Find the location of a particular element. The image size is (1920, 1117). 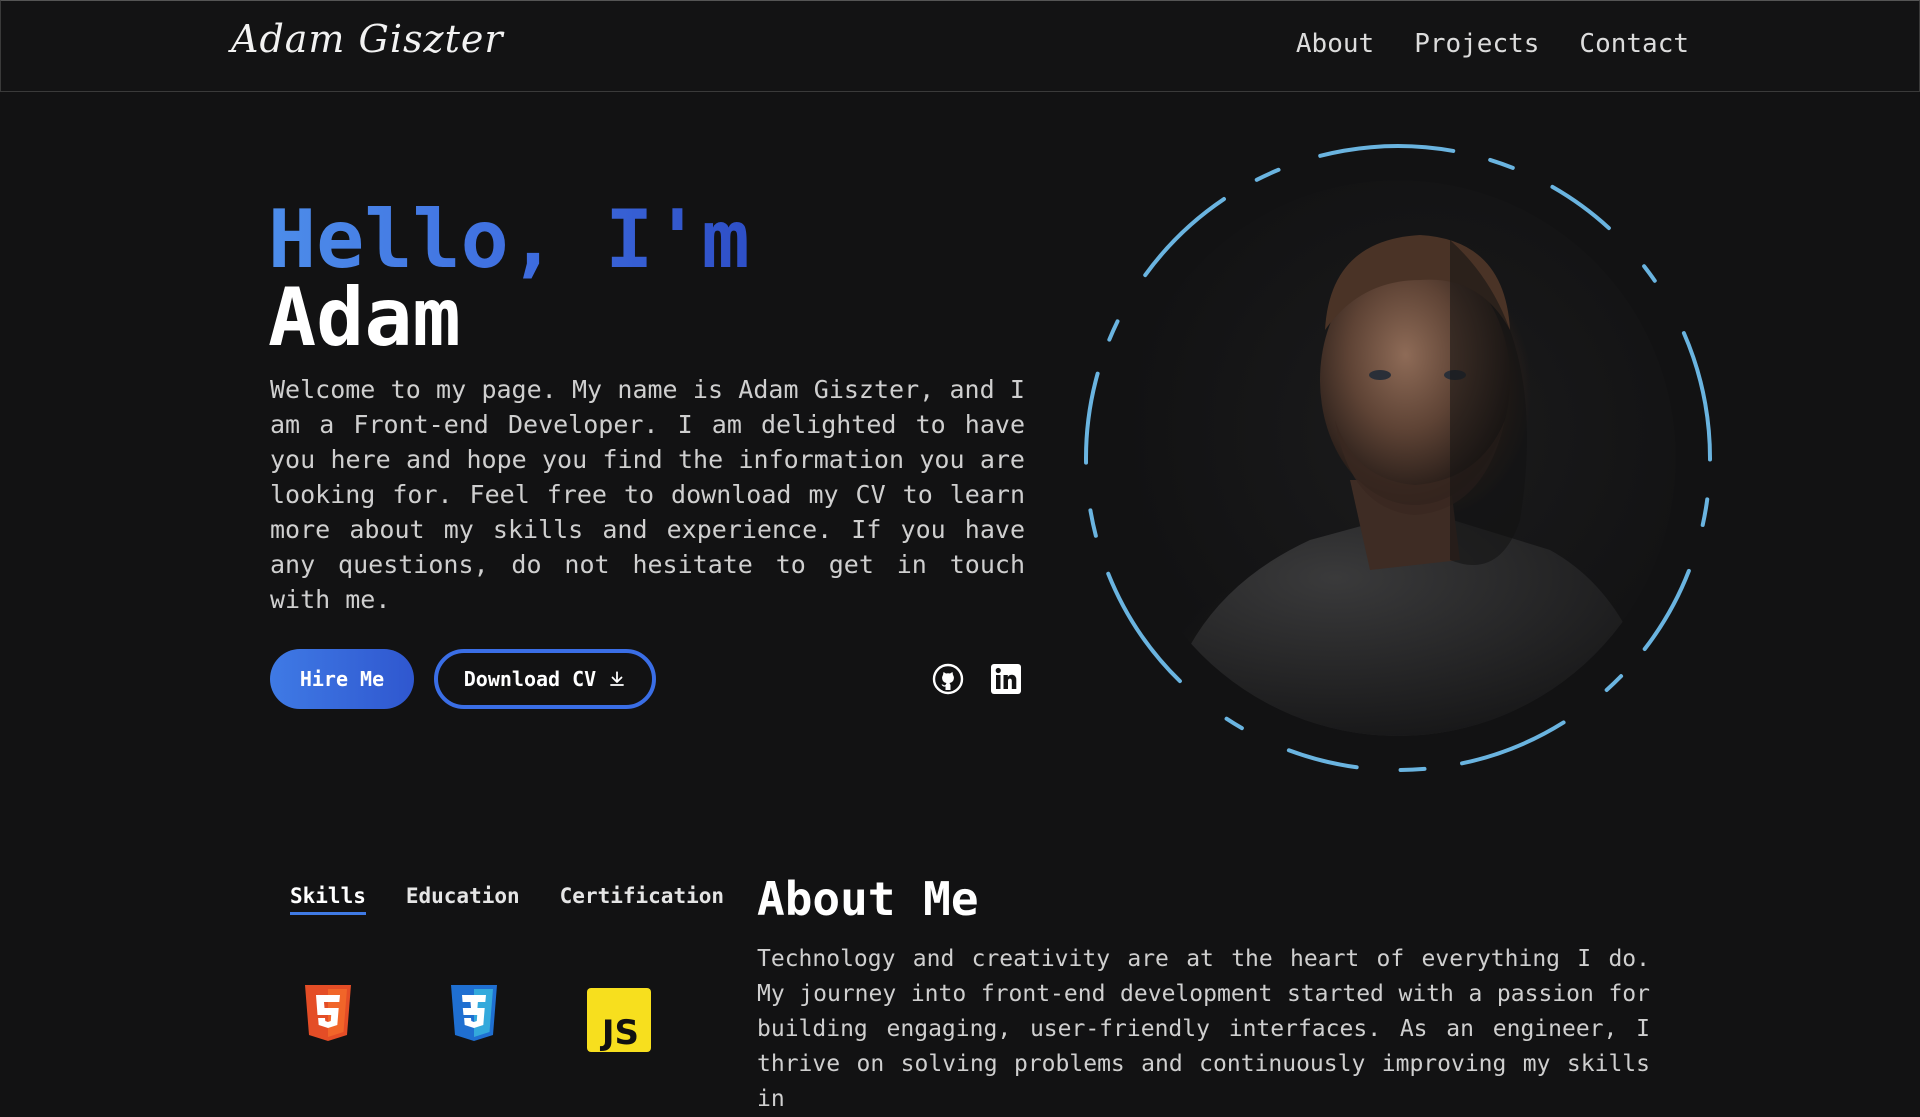

download-cv-label: Download CV is located at coordinates (530, 679).